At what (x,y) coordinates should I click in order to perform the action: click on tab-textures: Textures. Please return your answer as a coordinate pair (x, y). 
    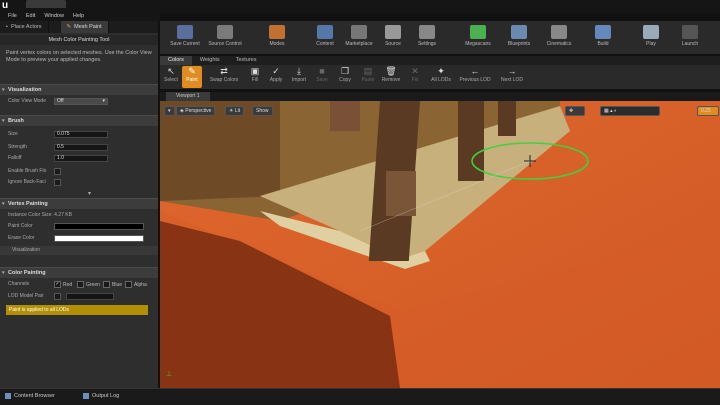
    Looking at the image, I should click on (246, 60).